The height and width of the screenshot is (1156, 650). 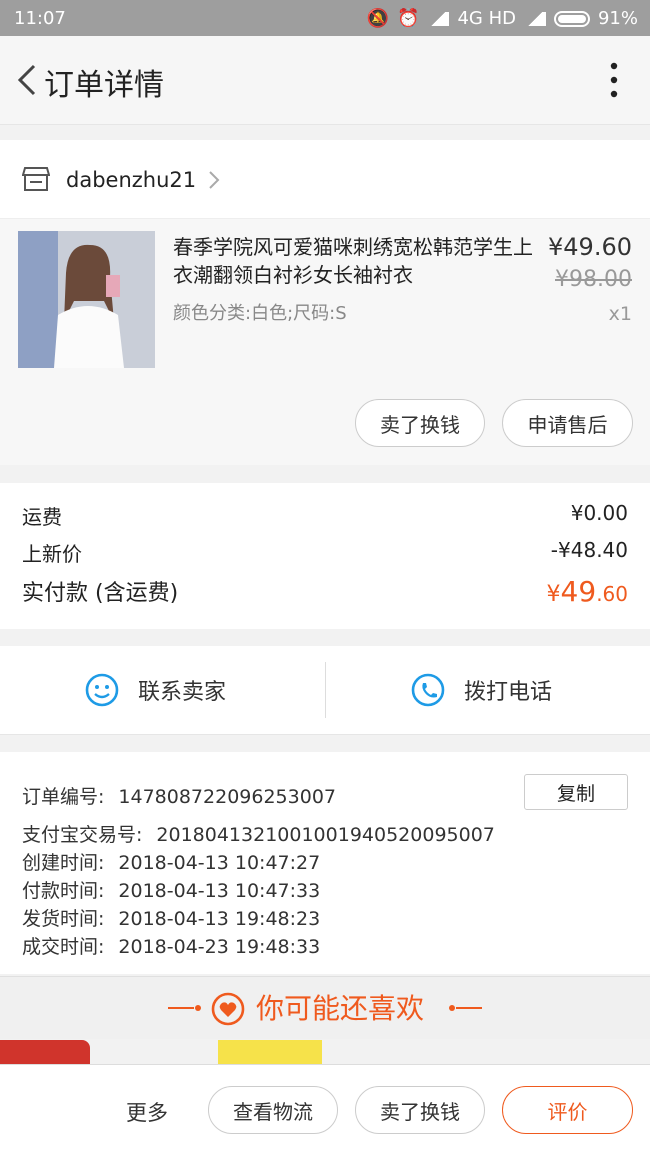 I want to click on chat-face-icon, so click(x=102, y=690).